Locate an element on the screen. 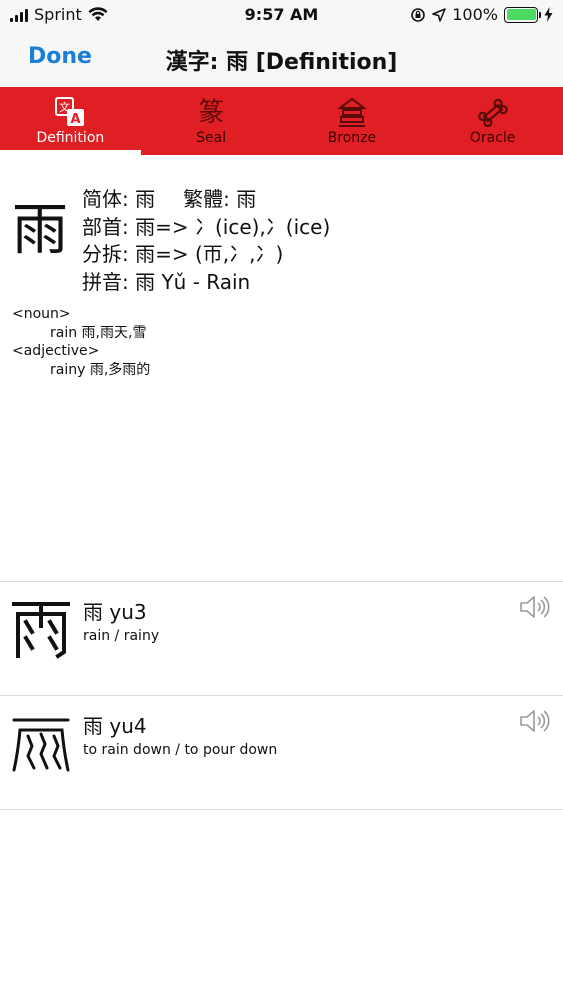 Image resolution: width=563 pixels, height=1000 pixels. status-right: 100% is located at coordinates (481, 14).